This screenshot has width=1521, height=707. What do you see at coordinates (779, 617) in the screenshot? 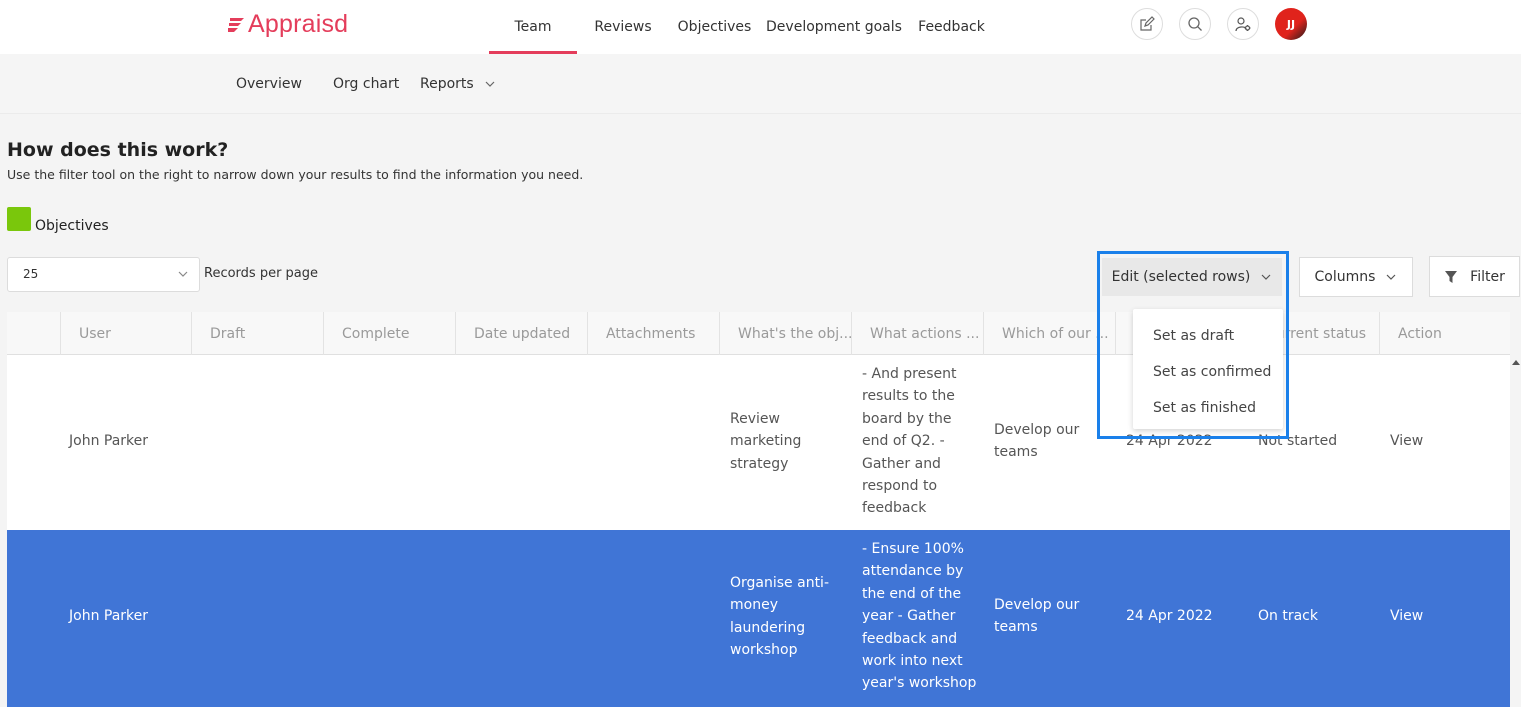
I see `cell-objective: Organise anti- money laundering workshop` at bounding box center [779, 617].